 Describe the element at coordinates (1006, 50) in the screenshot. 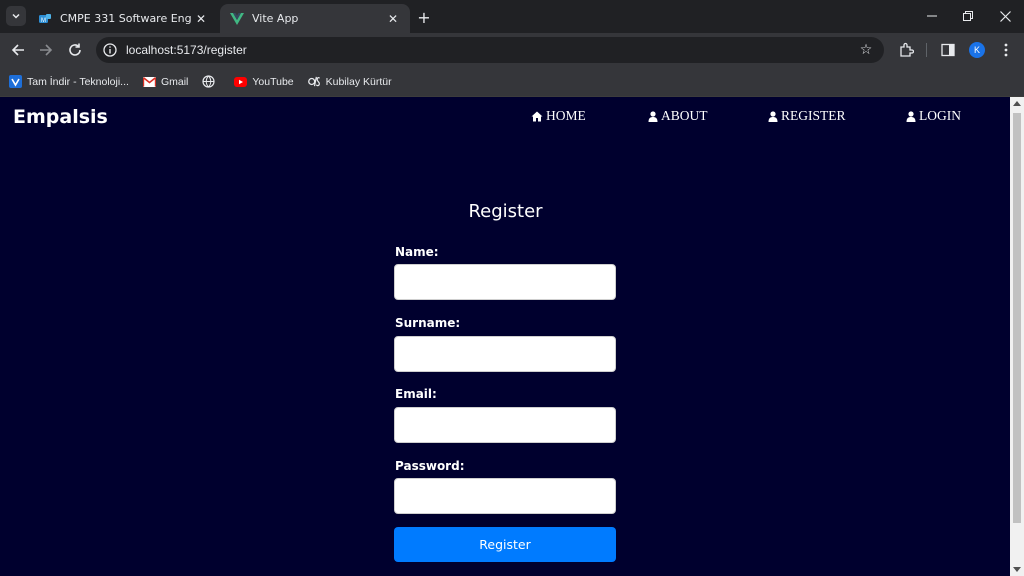

I see `kebab-menu-icon` at that location.